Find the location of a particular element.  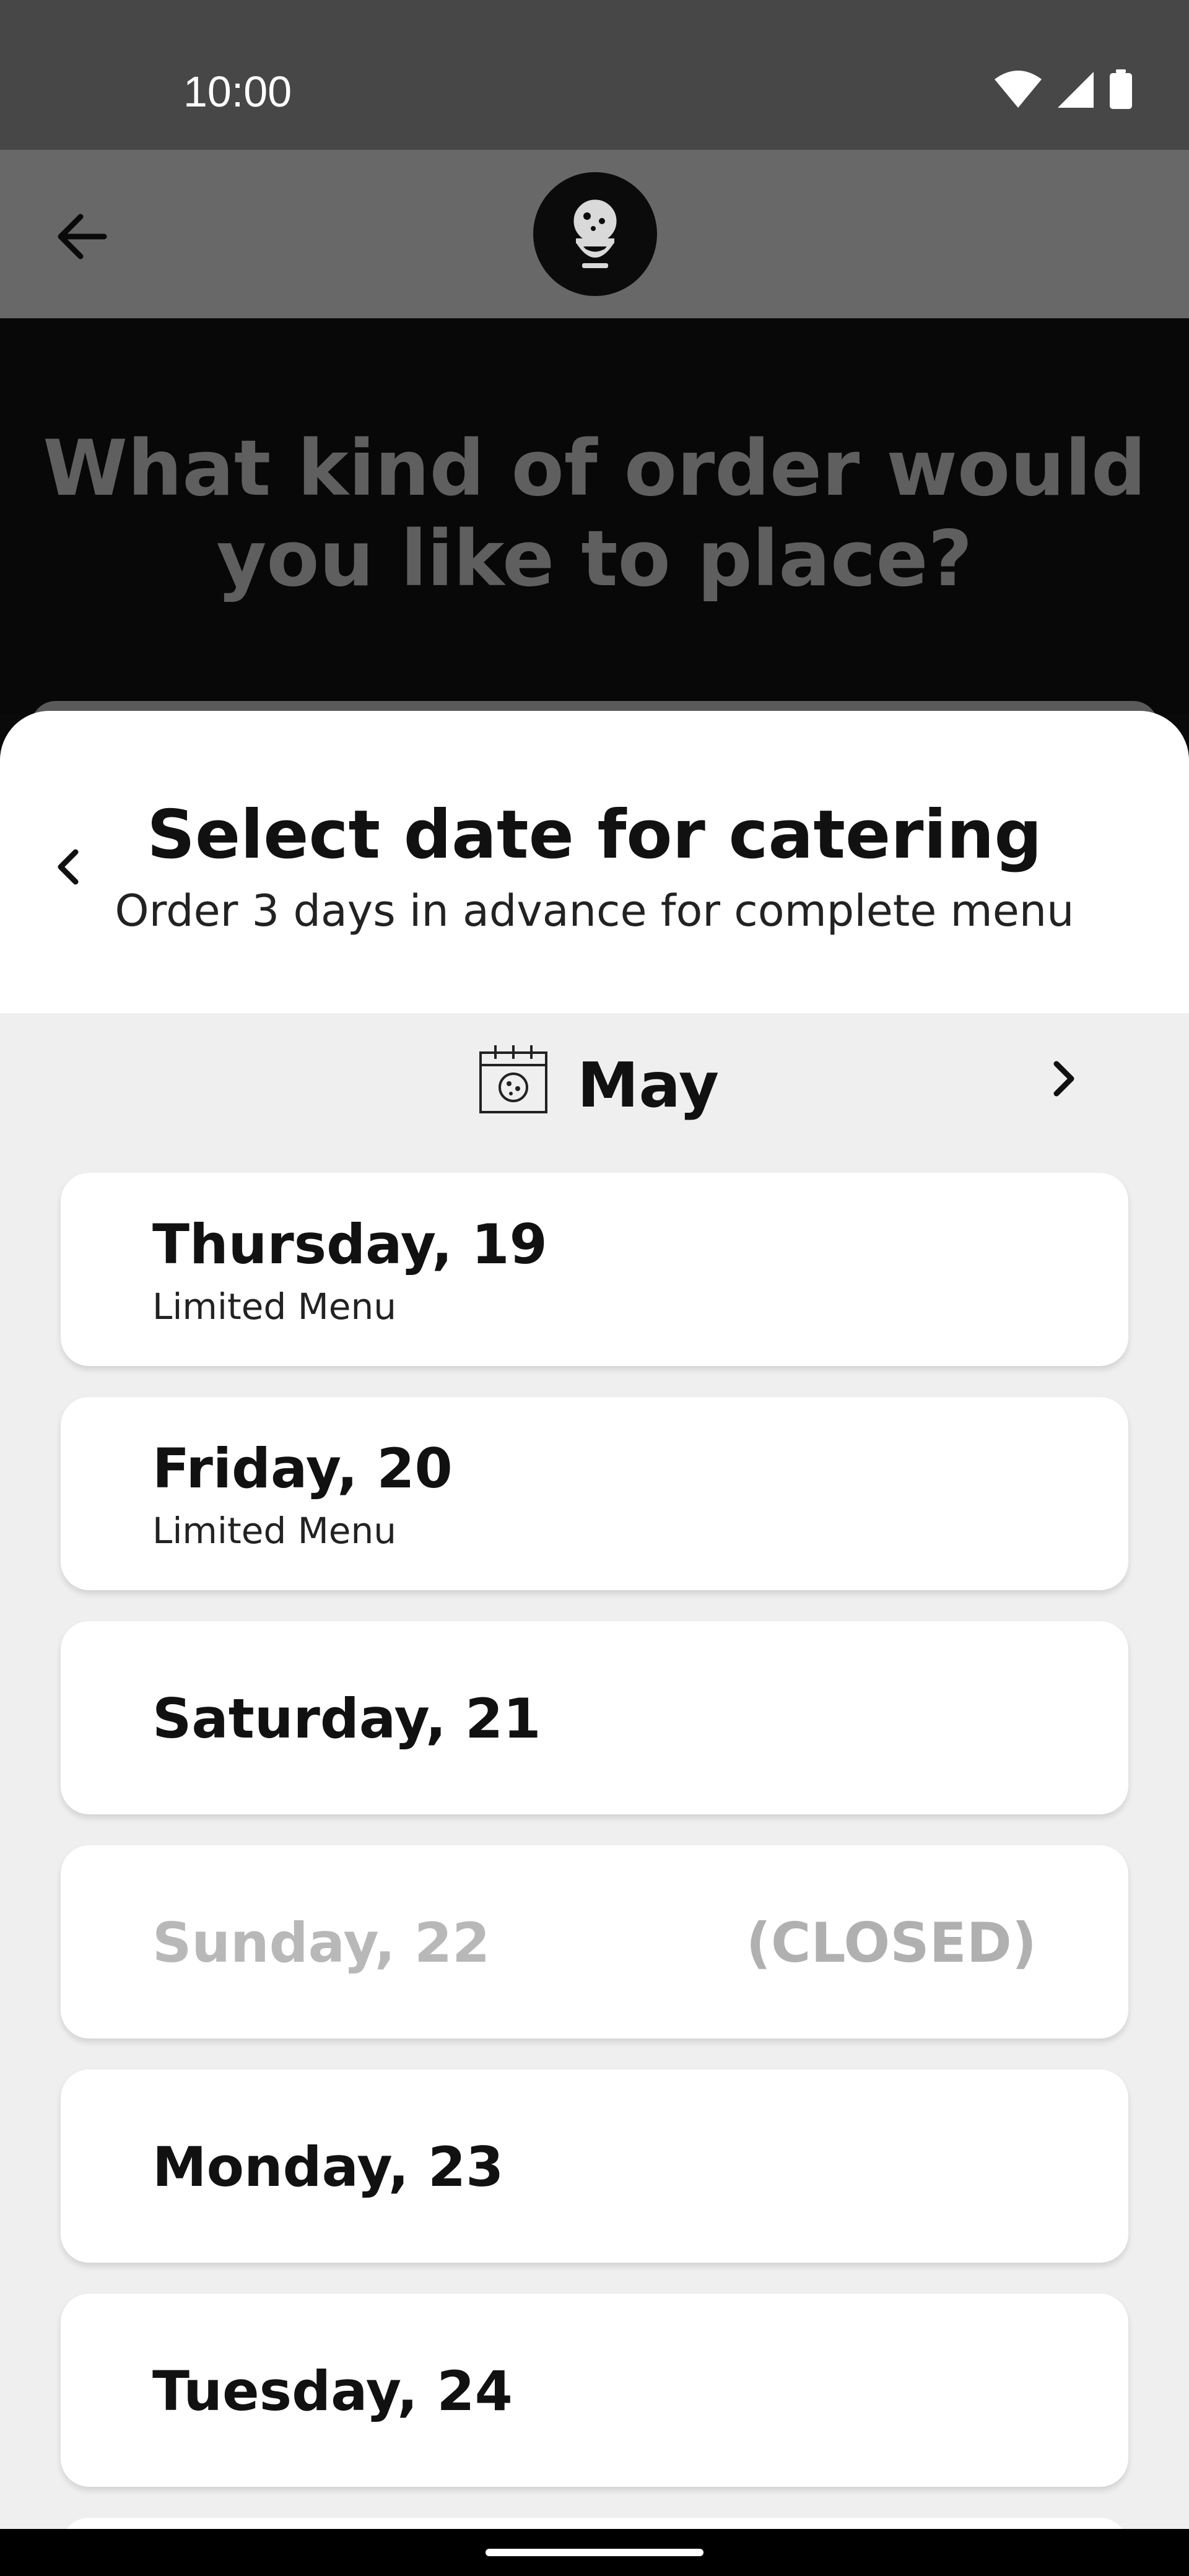

date-label: Friday, 20 is located at coordinates (302, 1468).